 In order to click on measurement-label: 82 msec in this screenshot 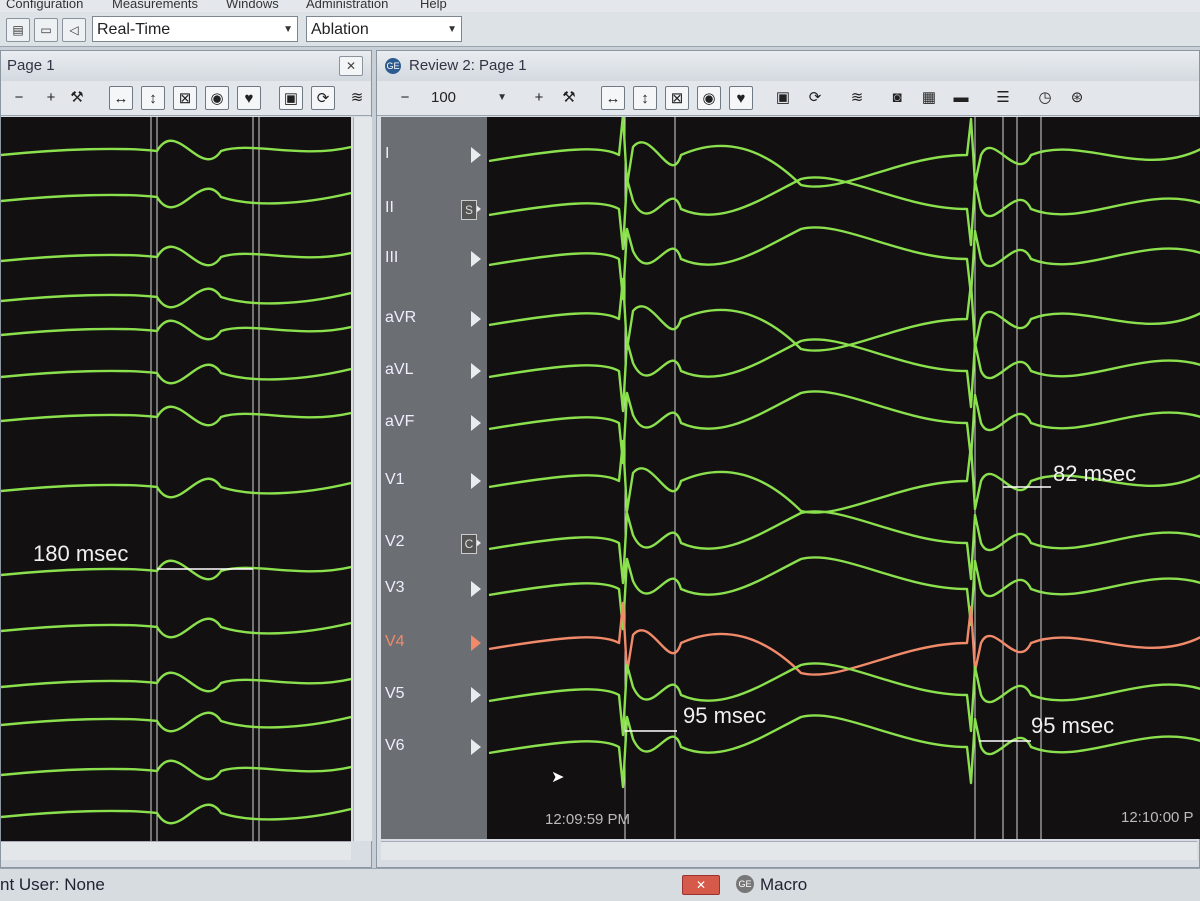, I will do `click(1095, 473)`.